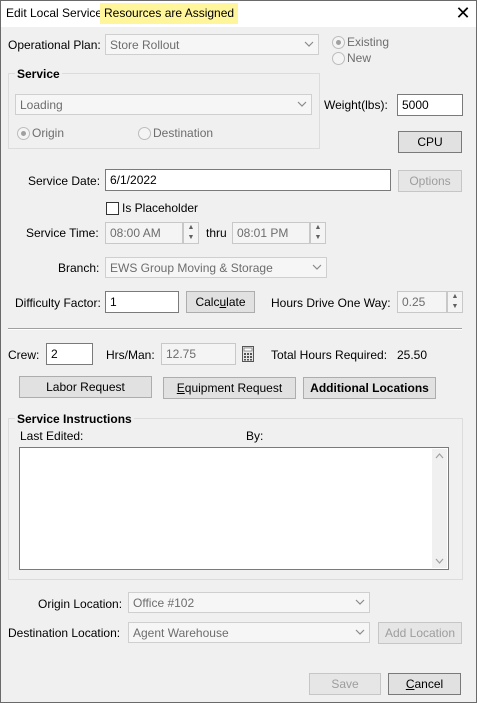 The height and width of the screenshot is (703, 477). Describe the element at coordinates (369, 388) in the screenshot. I see `additional-locations-button: Additional Locations` at that location.